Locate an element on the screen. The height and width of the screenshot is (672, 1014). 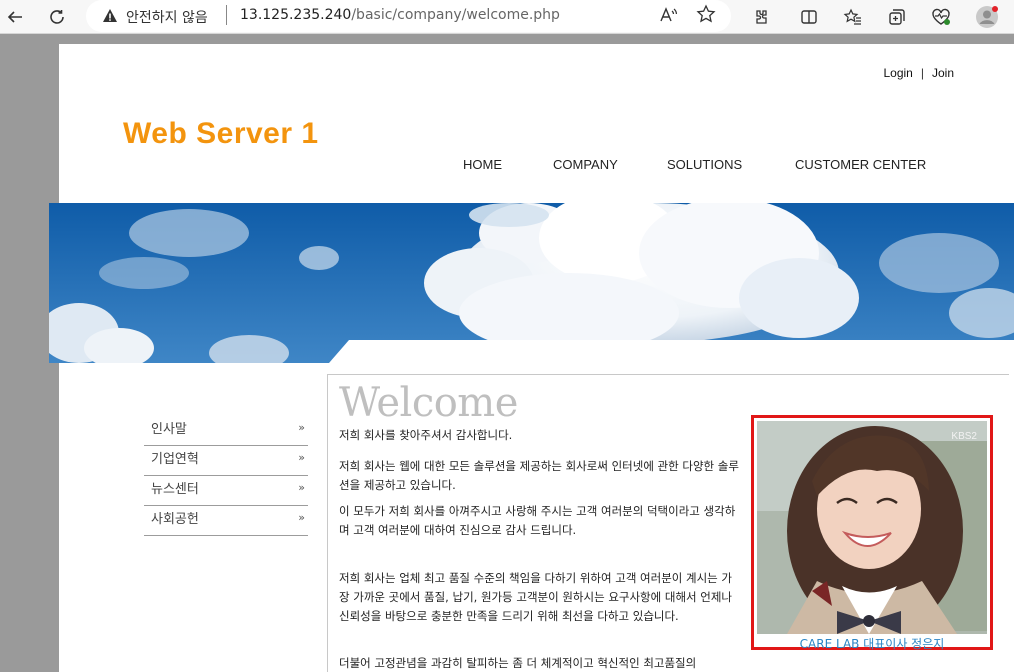
side-menu-item-greeting: 인사말 » is located at coordinates (226, 431).